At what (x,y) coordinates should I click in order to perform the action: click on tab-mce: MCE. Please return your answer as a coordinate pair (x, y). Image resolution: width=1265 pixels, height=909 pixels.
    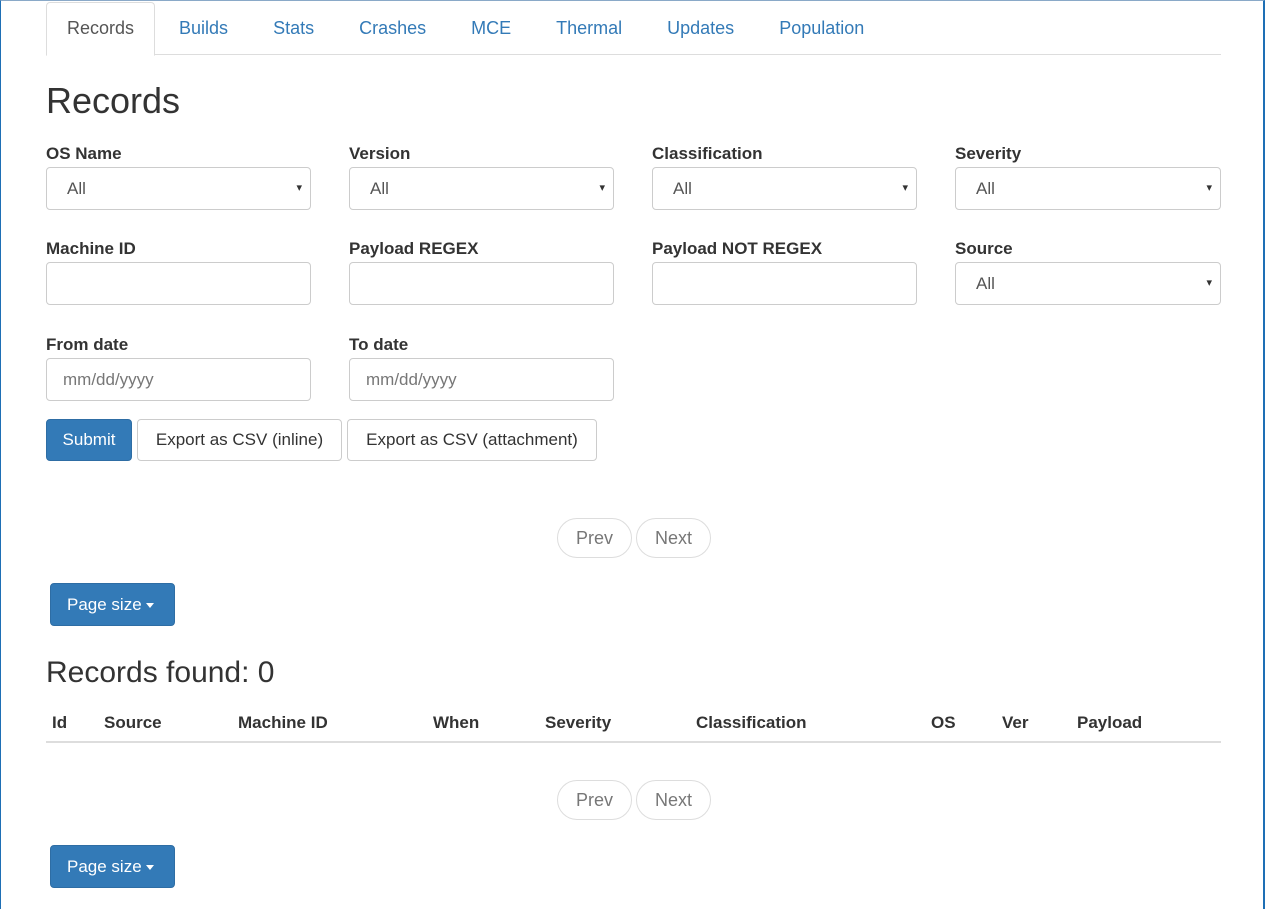
    Looking at the image, I should click on (491, 28).